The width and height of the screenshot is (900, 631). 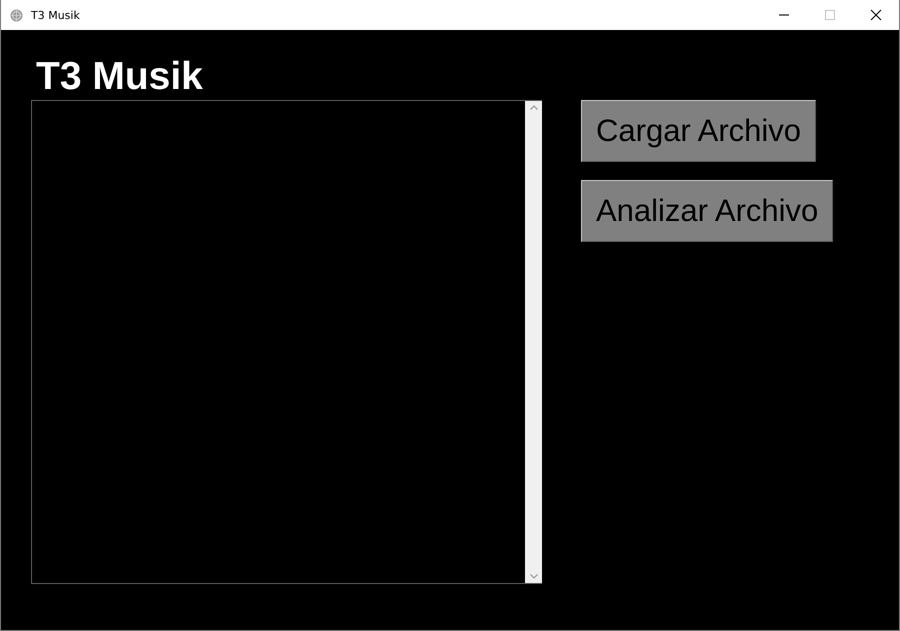 I want to click on action-button: Cargar Archivo, so click(x=698, y=131).